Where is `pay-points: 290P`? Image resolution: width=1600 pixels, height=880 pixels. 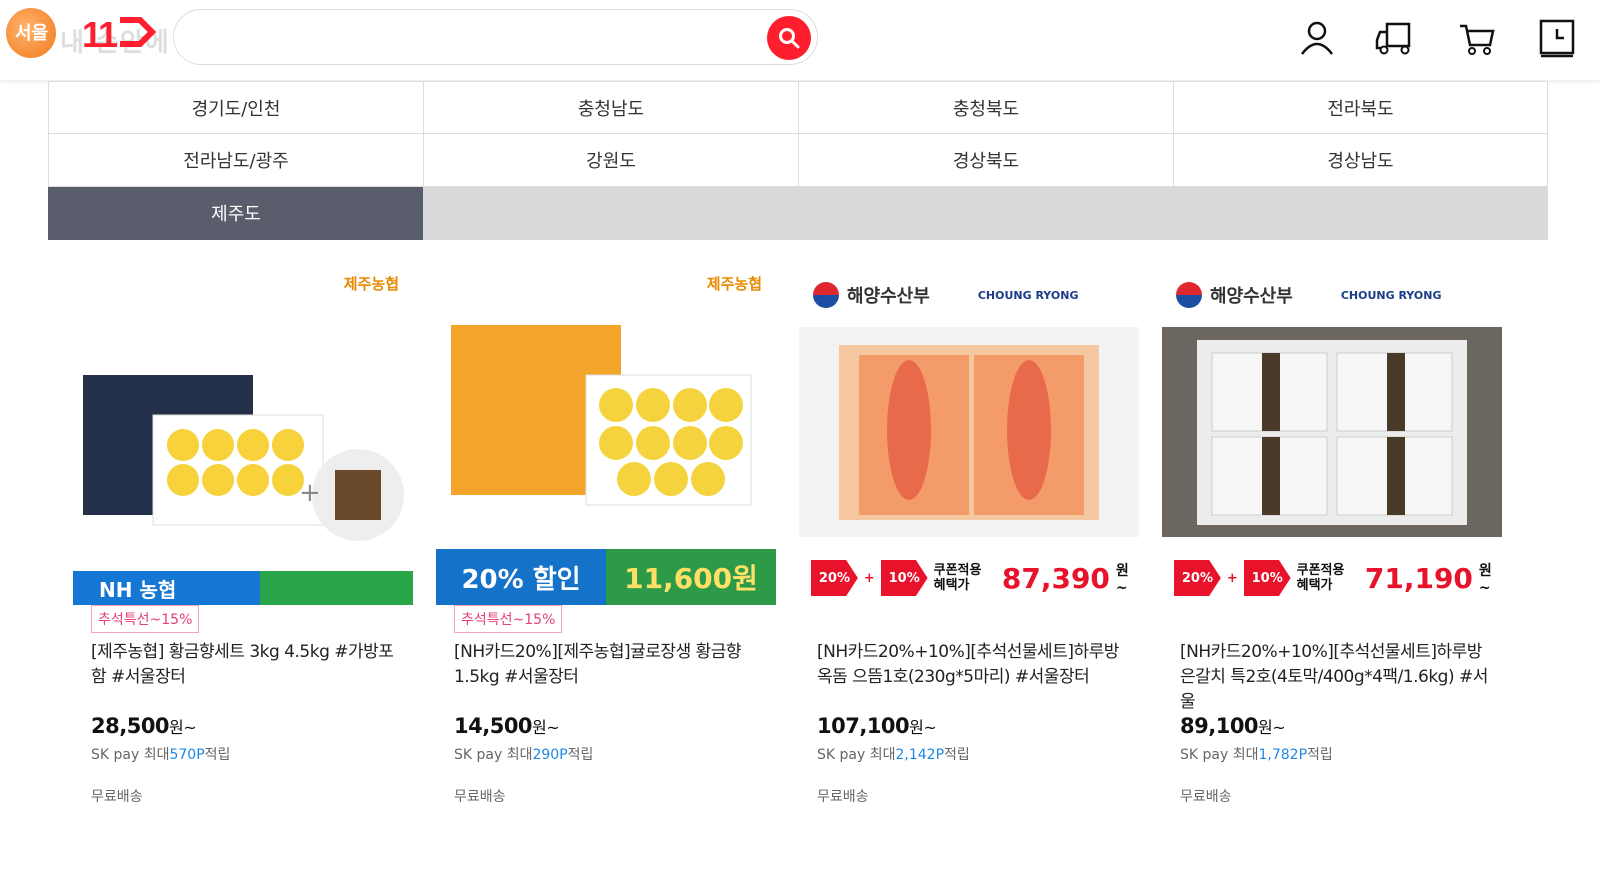 pay-points: 290P is located at coordinates (550, 755).